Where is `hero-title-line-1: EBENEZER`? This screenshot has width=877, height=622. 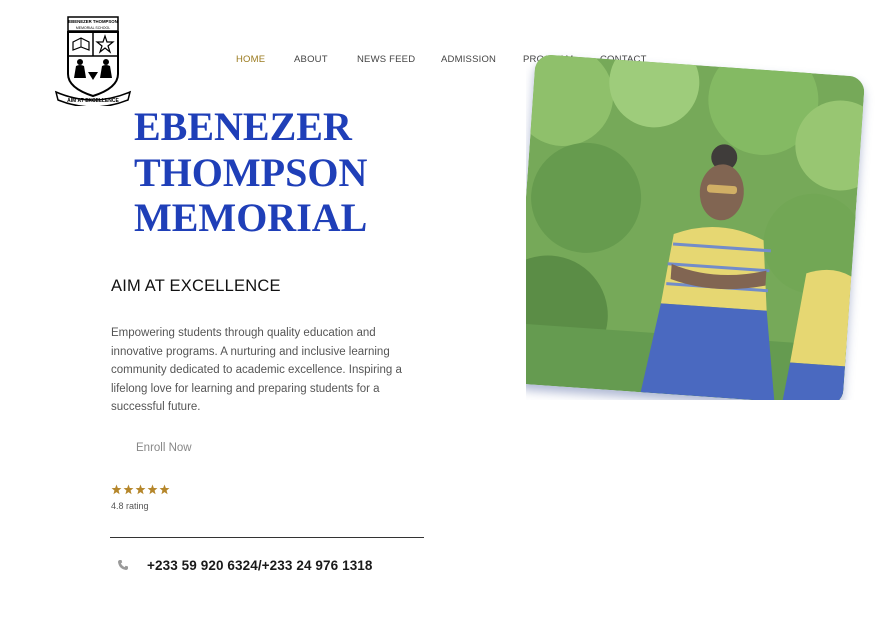 hero-title-line-1: EBENEZER is located at coordinates (243, 126).